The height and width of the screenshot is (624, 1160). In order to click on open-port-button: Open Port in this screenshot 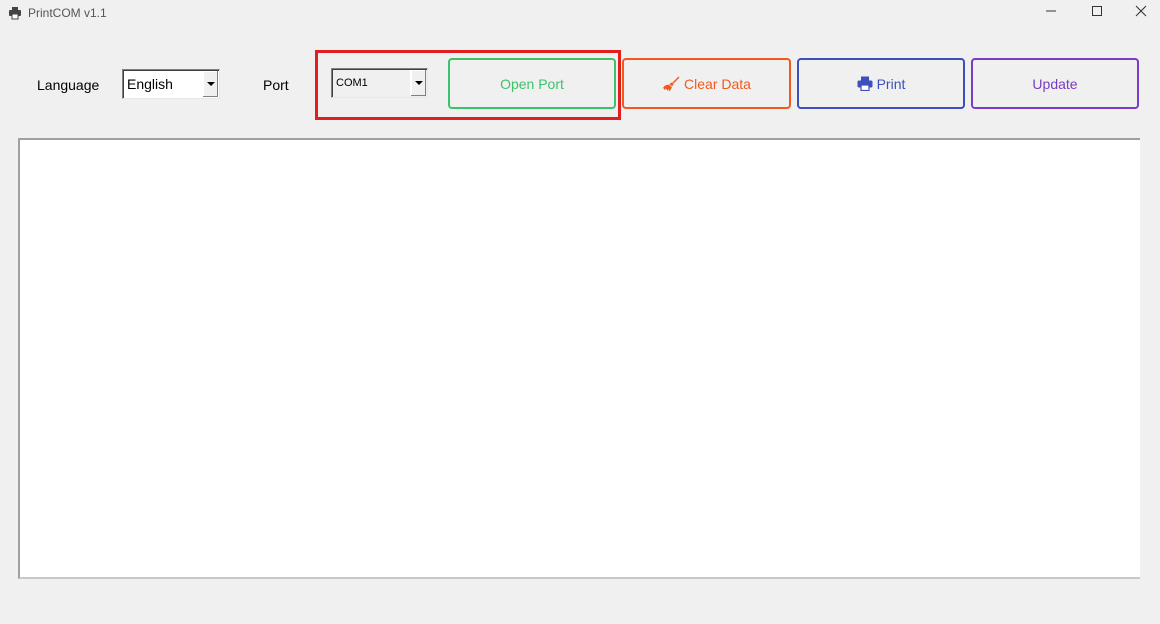, I will do `click(532, 83)`.